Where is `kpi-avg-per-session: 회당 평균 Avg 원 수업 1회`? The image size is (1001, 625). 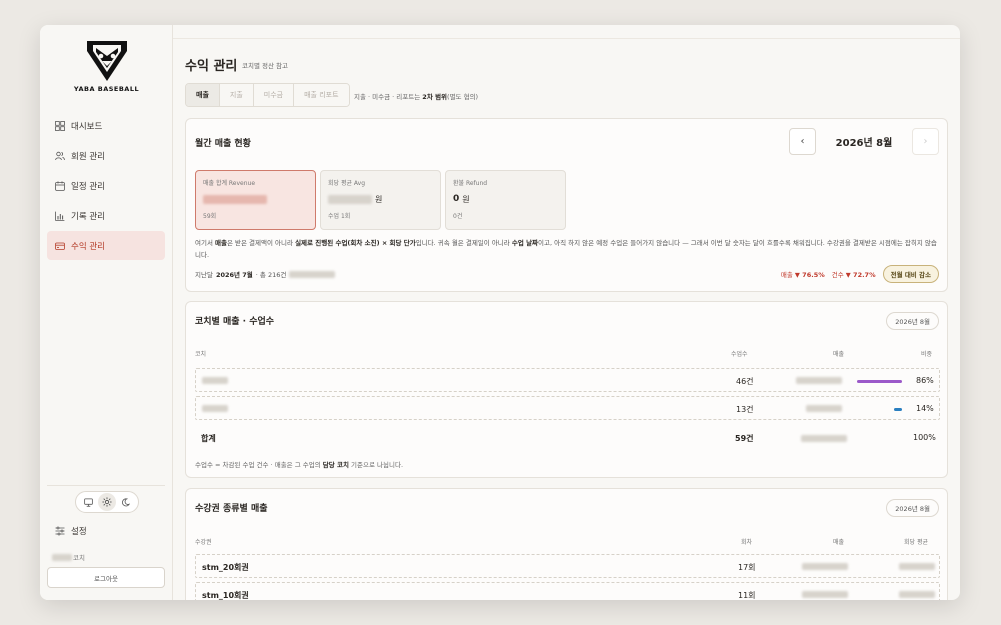 kpi-avg-per-session: 회당 평균 Avg 원 수업 1회 is located at coordinates (380, 200).